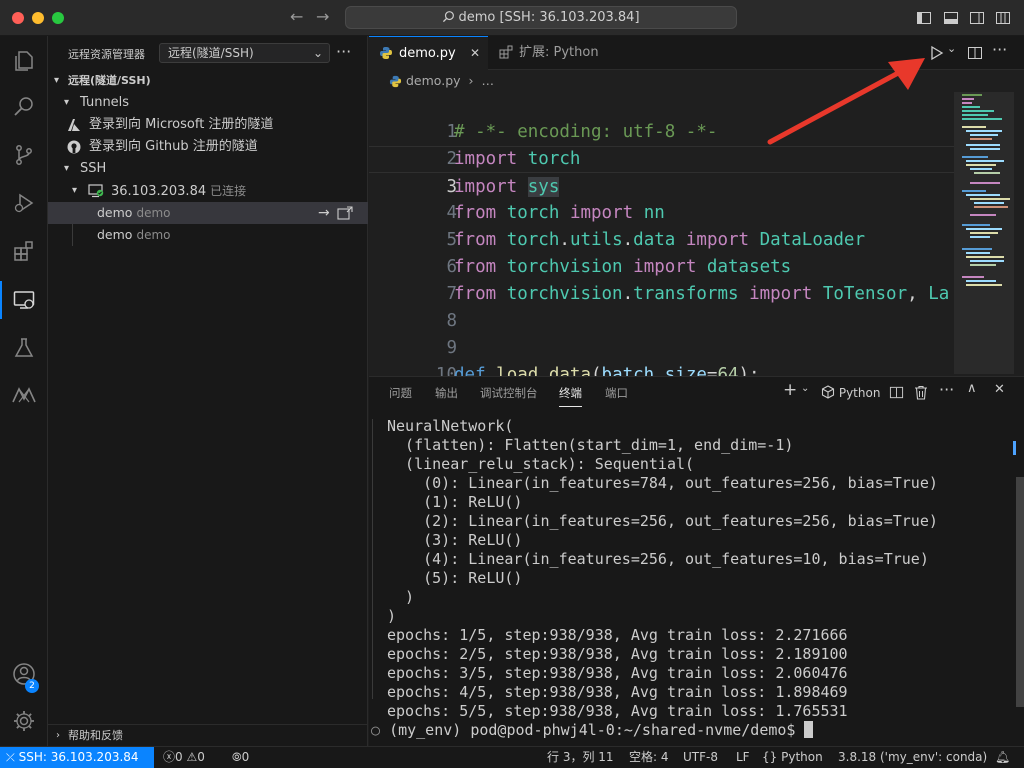  I want to click on tree-item-tunnel-github-label: 登录到向 Github 注册的隧道, so click(173, 146).